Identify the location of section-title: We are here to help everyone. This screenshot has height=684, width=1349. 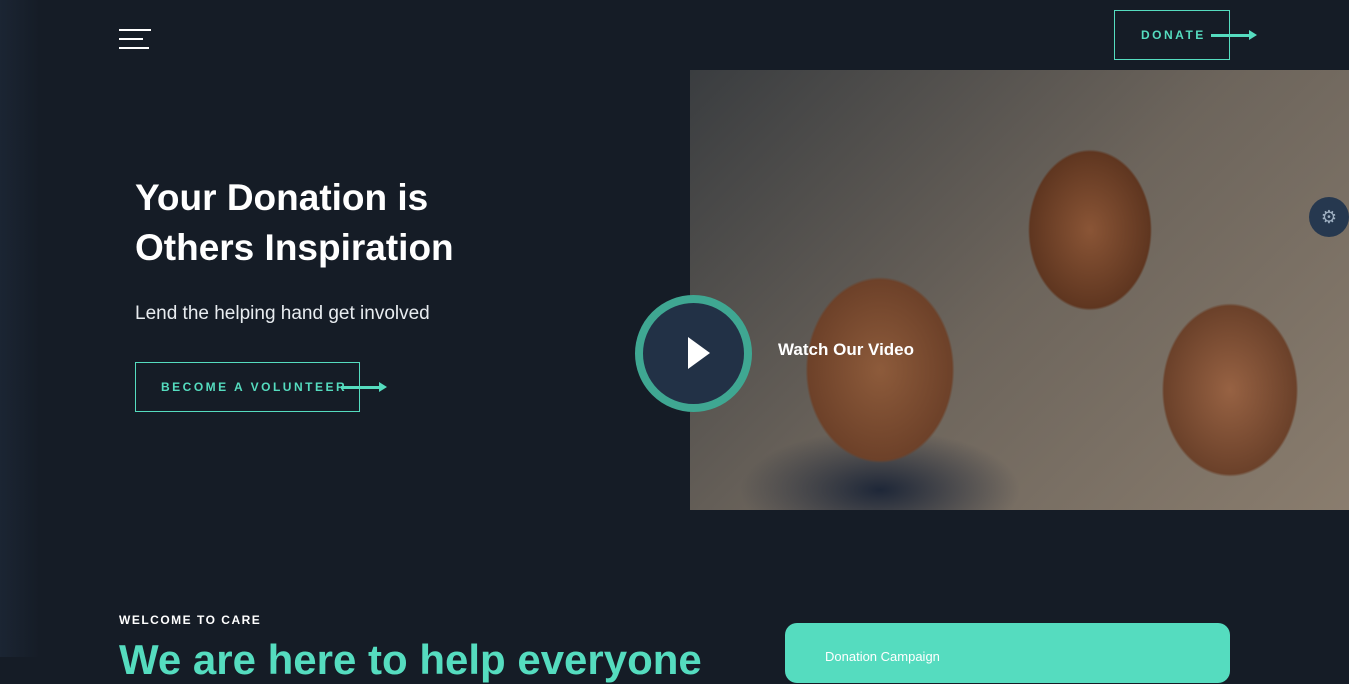
(410, 659).